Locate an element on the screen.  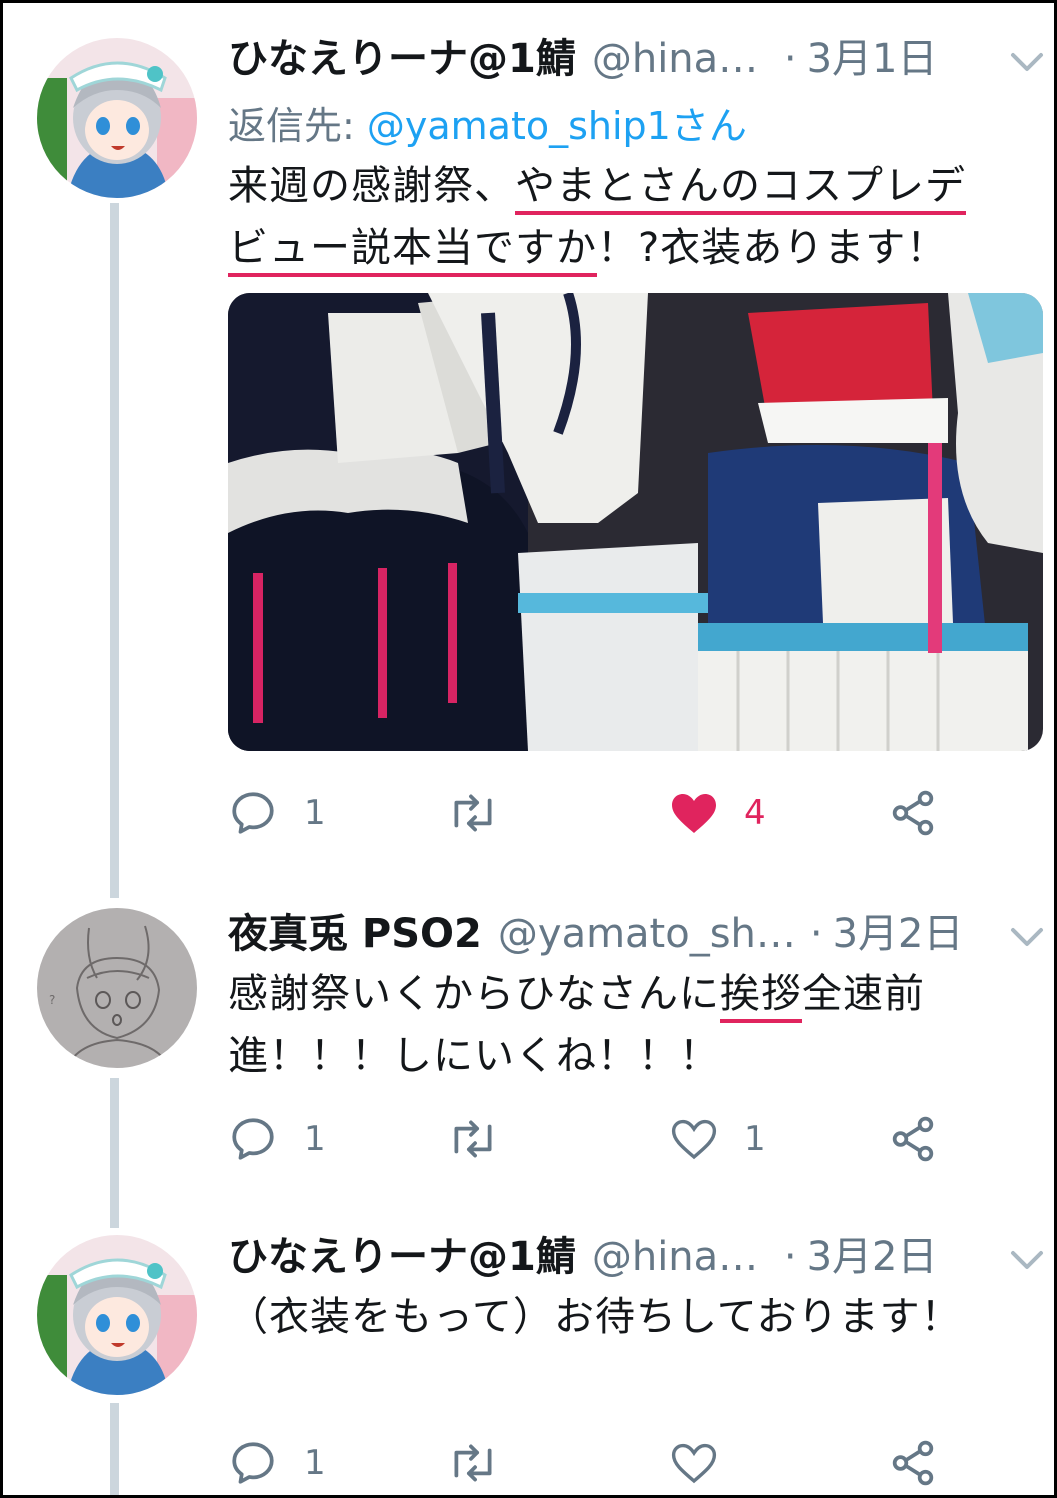
like-count: 4 is located at coordinates (755, 813).